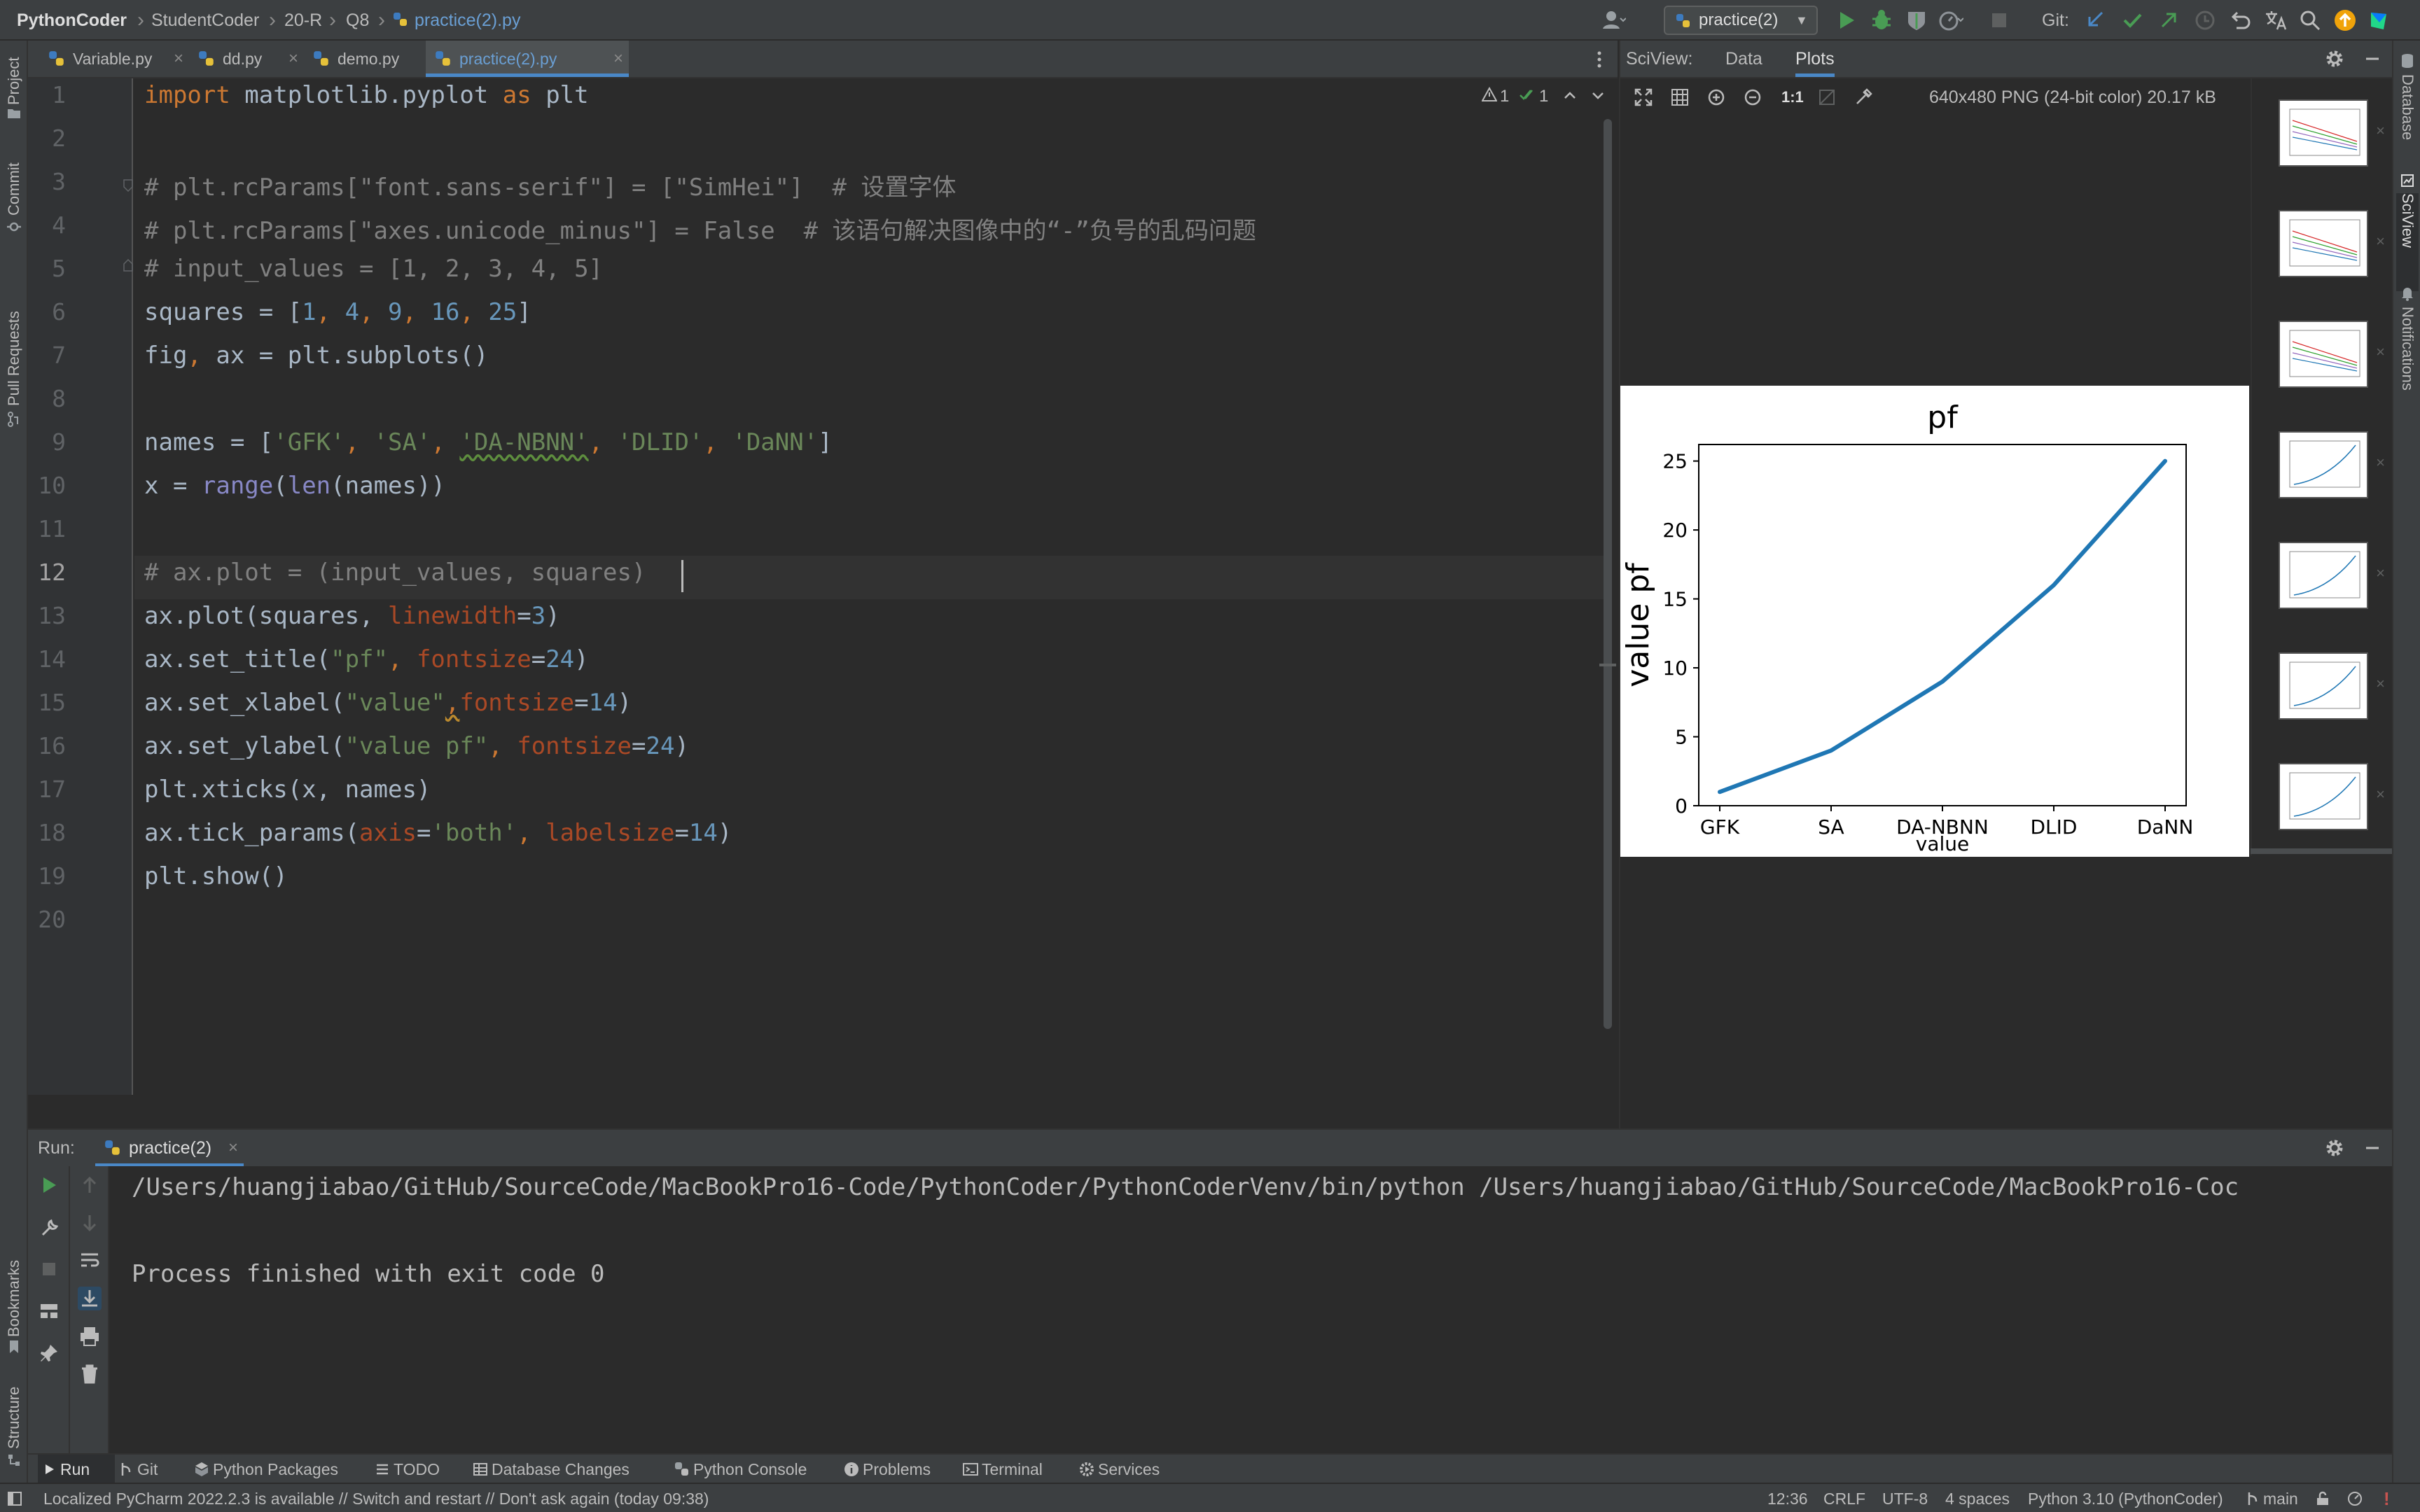 This screenshot has height=1512, width=2420. I want to click on tool-tab-bookmarks: Bookmarks, so click(14, 1270).